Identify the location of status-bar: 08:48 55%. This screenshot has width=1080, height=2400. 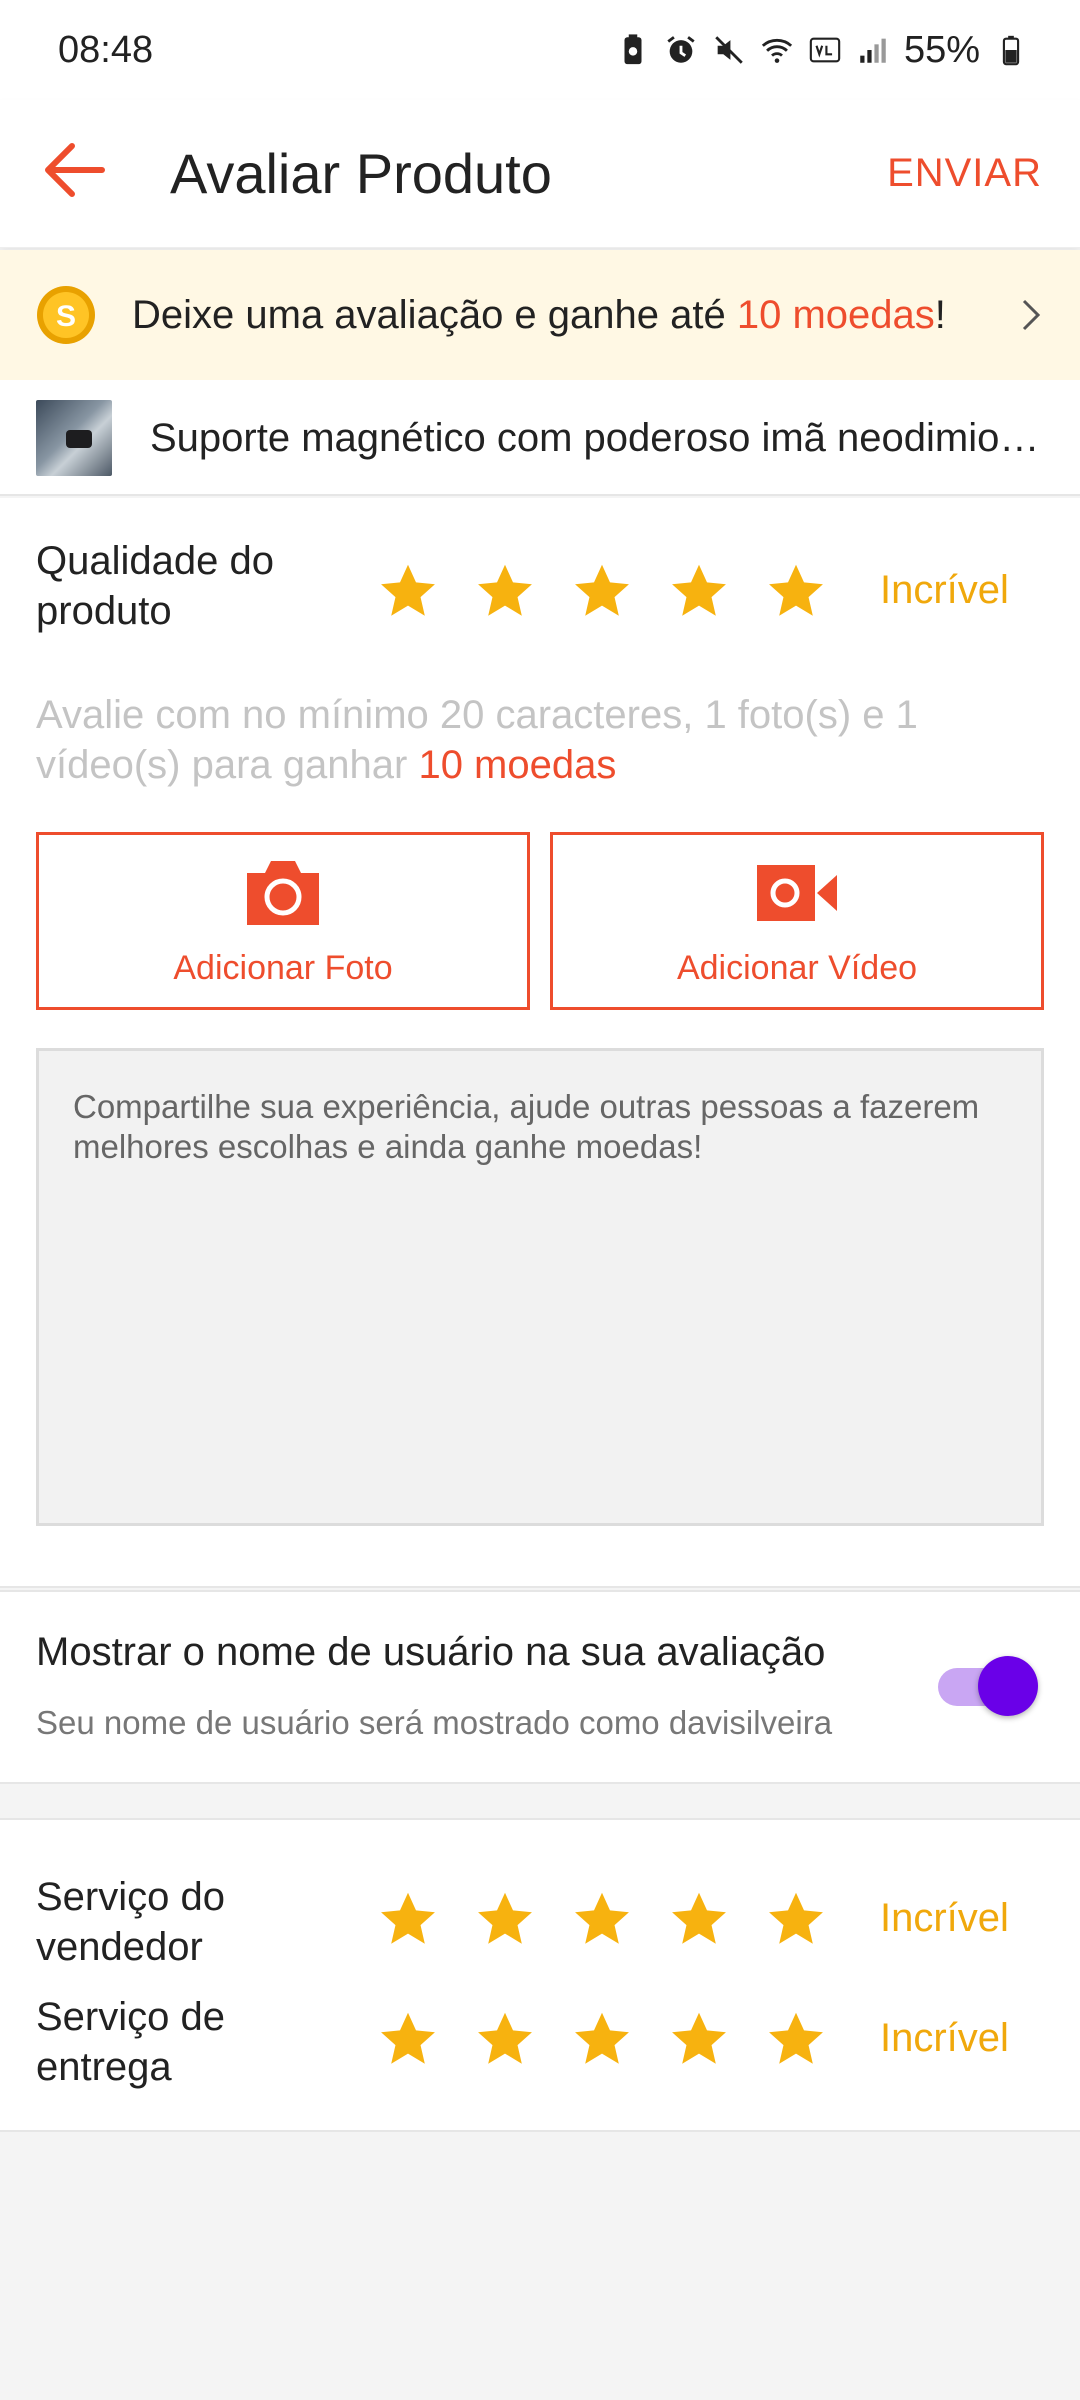
(540, 50).